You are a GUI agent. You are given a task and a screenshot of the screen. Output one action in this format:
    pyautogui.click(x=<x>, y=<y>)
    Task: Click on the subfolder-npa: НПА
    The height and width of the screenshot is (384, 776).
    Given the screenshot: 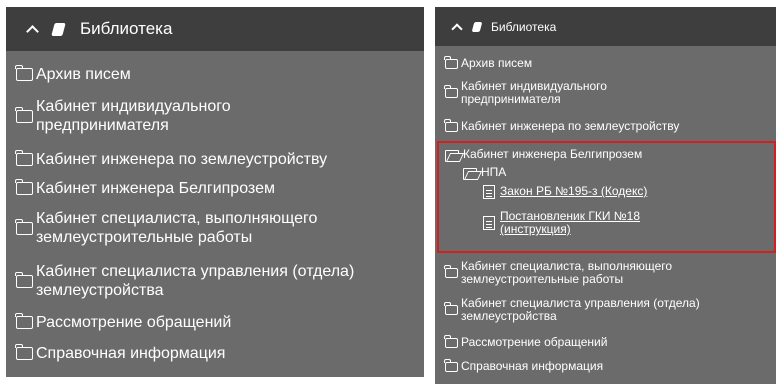 What is the action you would take?
    pyautogui.click(x=485, y=172)
    